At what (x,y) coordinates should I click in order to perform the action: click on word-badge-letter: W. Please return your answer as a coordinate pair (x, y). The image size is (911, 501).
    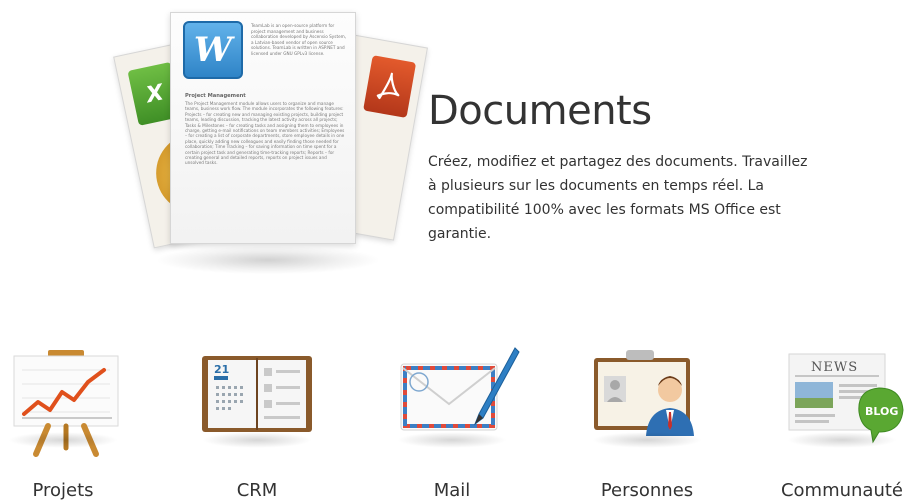
    Looking at the image, I should click on (213, 50).